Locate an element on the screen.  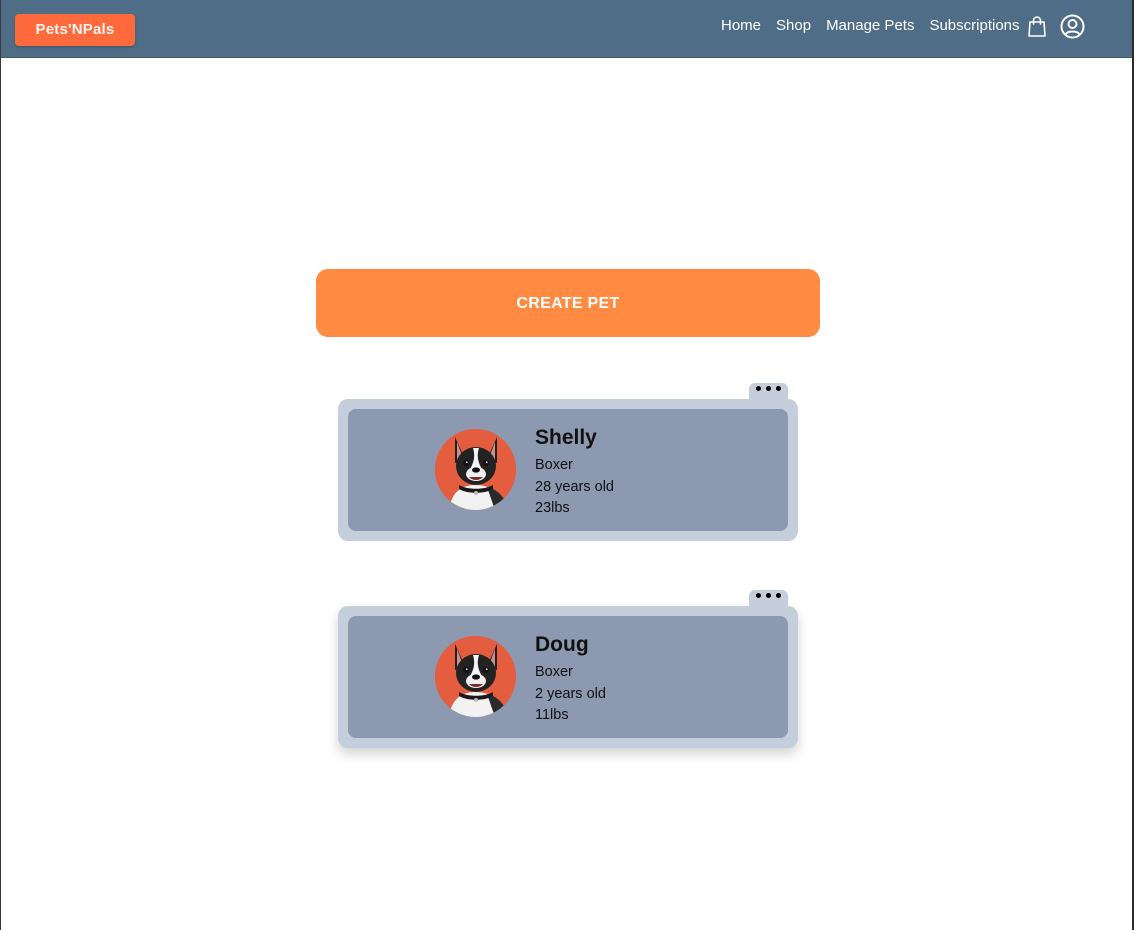
pet-card: Doug Boxer 2 years old 11lbs is located at coordinates (568, 669).